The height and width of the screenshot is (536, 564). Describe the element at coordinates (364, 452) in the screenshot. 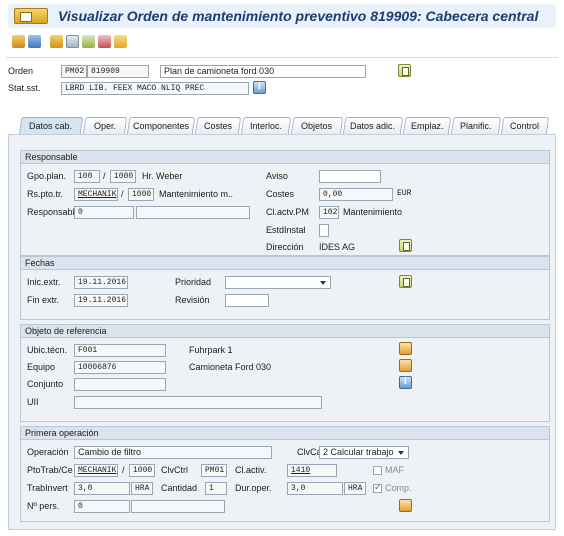

I see `clvca-select: 2 Calcular trabajo` at that location.